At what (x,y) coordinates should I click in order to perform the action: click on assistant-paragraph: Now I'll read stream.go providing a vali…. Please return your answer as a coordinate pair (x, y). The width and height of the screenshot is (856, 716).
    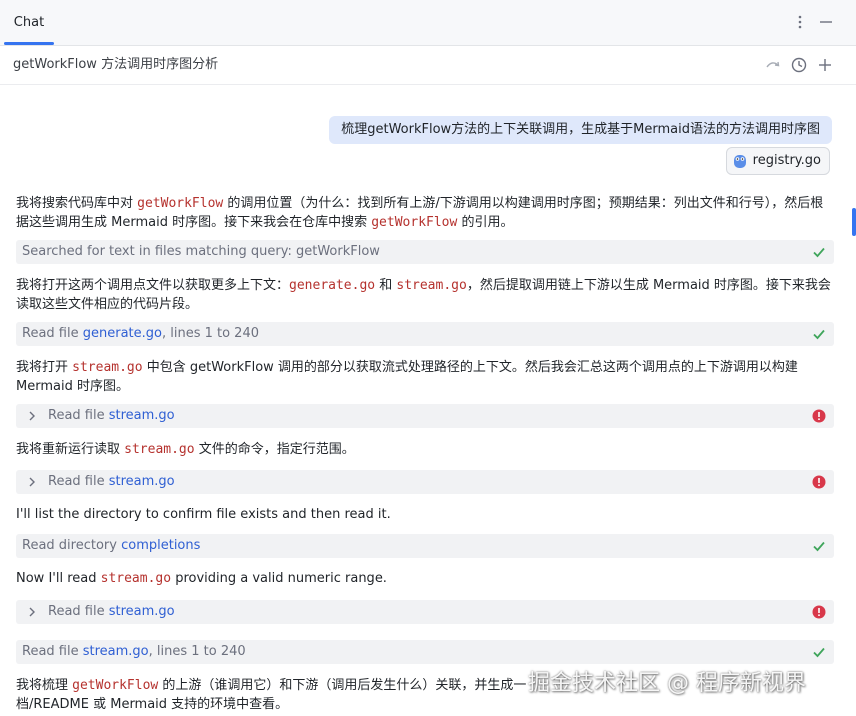
    Looking at the image, I should click on (201, 578).